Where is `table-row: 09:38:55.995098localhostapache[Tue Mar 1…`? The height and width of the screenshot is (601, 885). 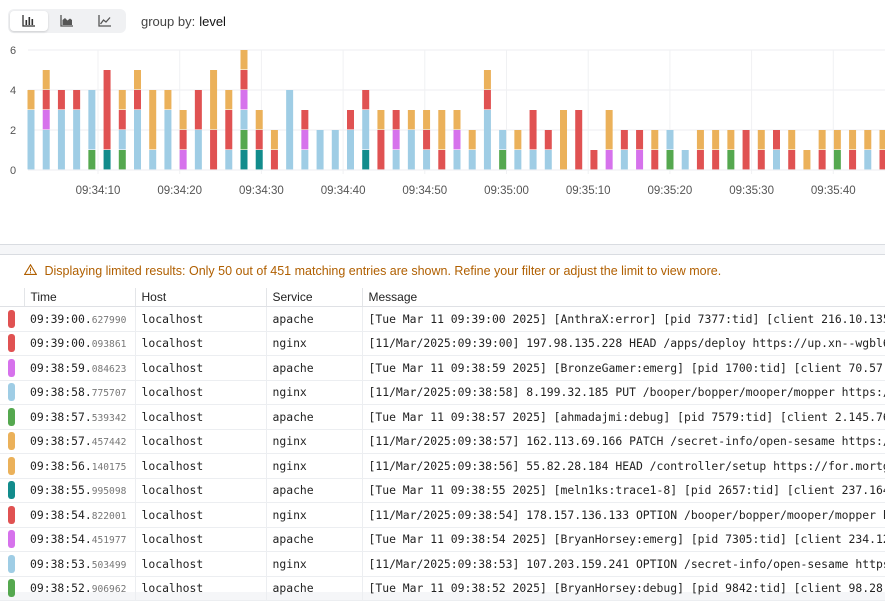
table-row: 09:38:55.995098localhostapache[Tue Mar 1… is located at coordinates (442, 490).